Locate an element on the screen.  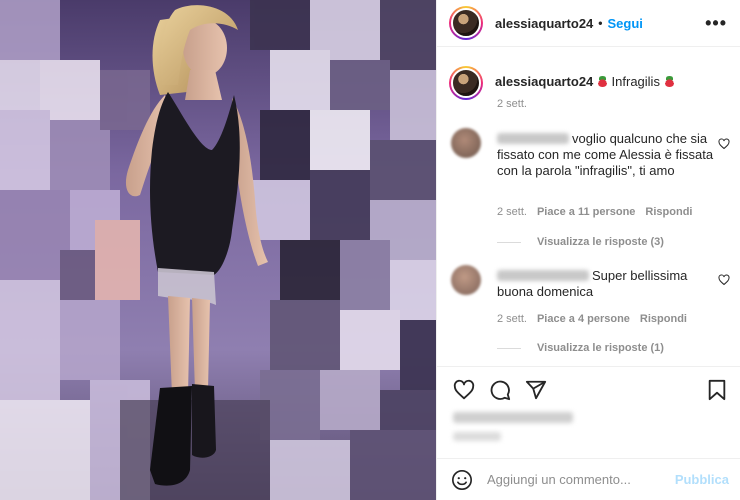
smiley-icon is located at coordinates (462, 480).